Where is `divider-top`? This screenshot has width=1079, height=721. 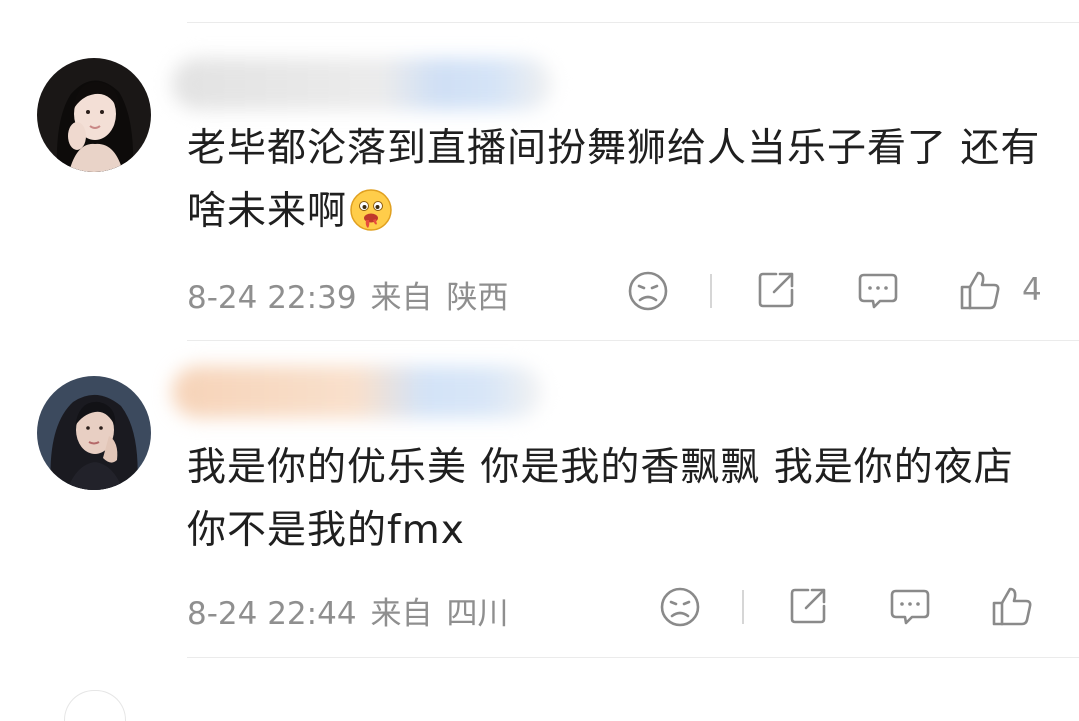
divider-top is located at coordinates (633, 22).